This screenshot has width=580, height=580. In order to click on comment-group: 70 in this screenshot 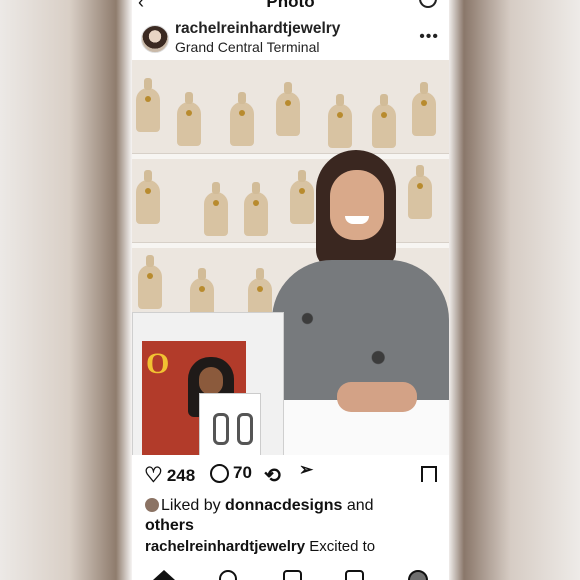, I will do `click(231, 473)`.